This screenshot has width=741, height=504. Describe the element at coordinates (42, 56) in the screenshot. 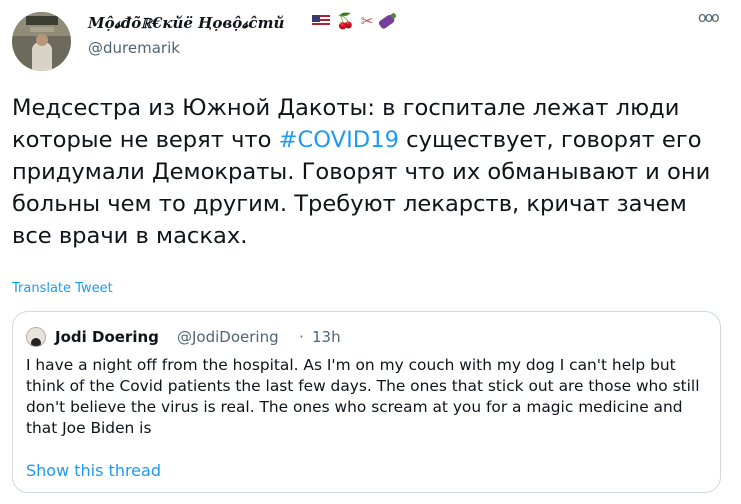

I see `avatar-person` at that location.